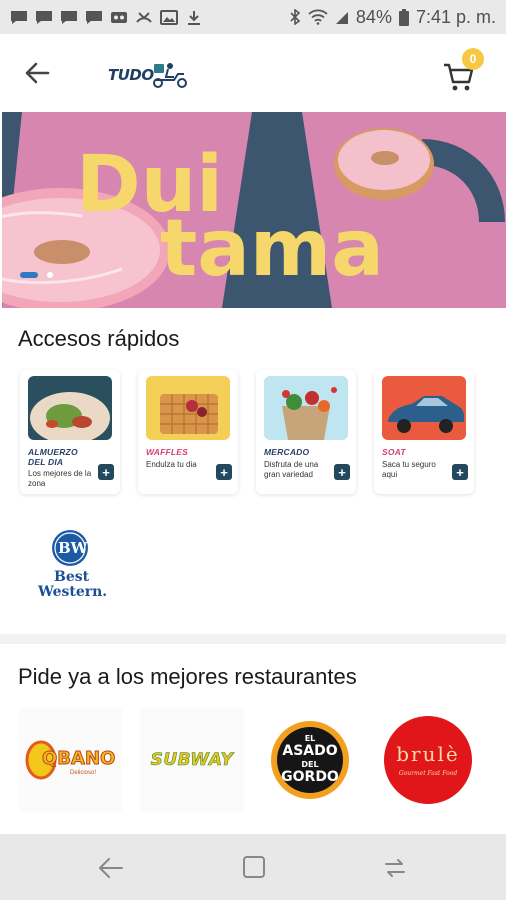  I want to click on nav-home-icon, so click(254, 867).